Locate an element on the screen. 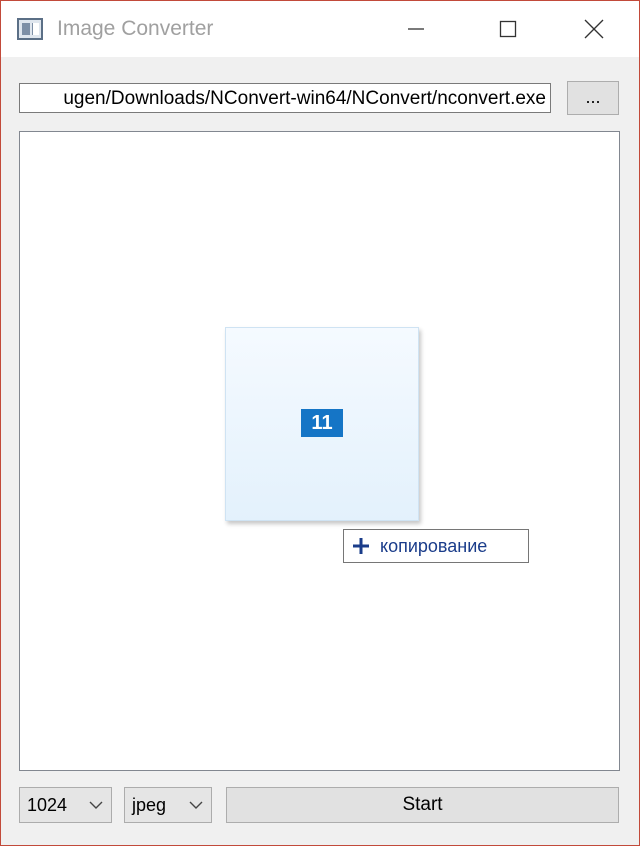 The width and height of the screenshot is (640, 846). minimize-button is located at coordinates (416, 29).